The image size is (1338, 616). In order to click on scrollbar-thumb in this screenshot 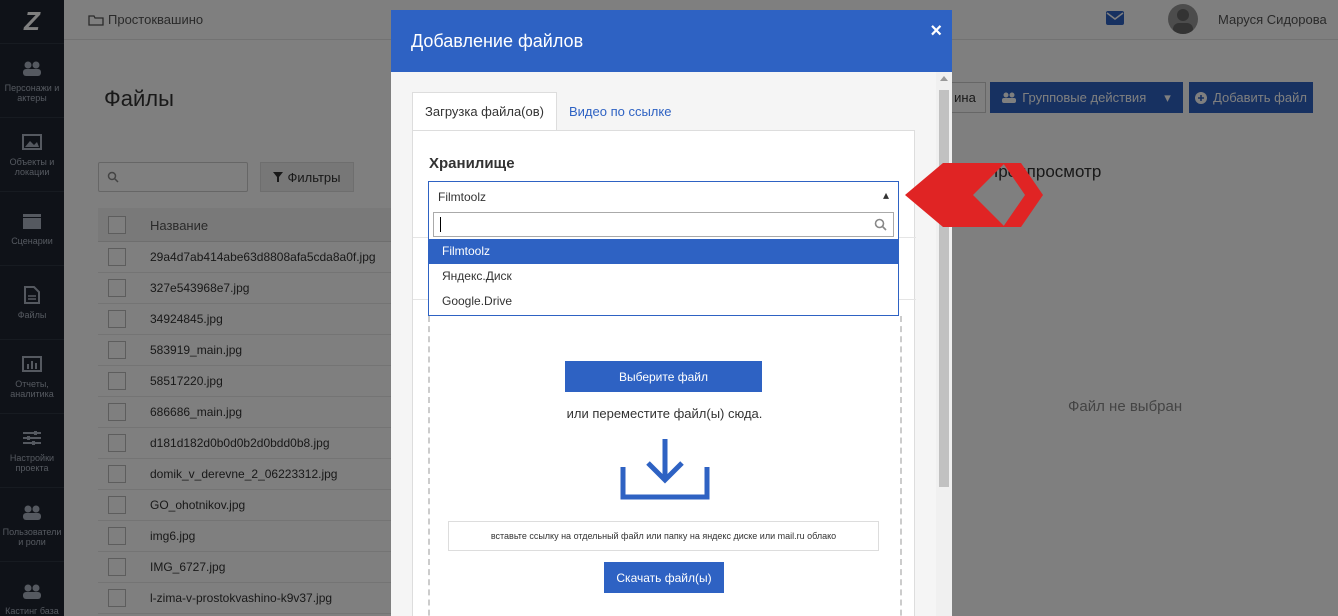, I will do `click(944, 288)`.